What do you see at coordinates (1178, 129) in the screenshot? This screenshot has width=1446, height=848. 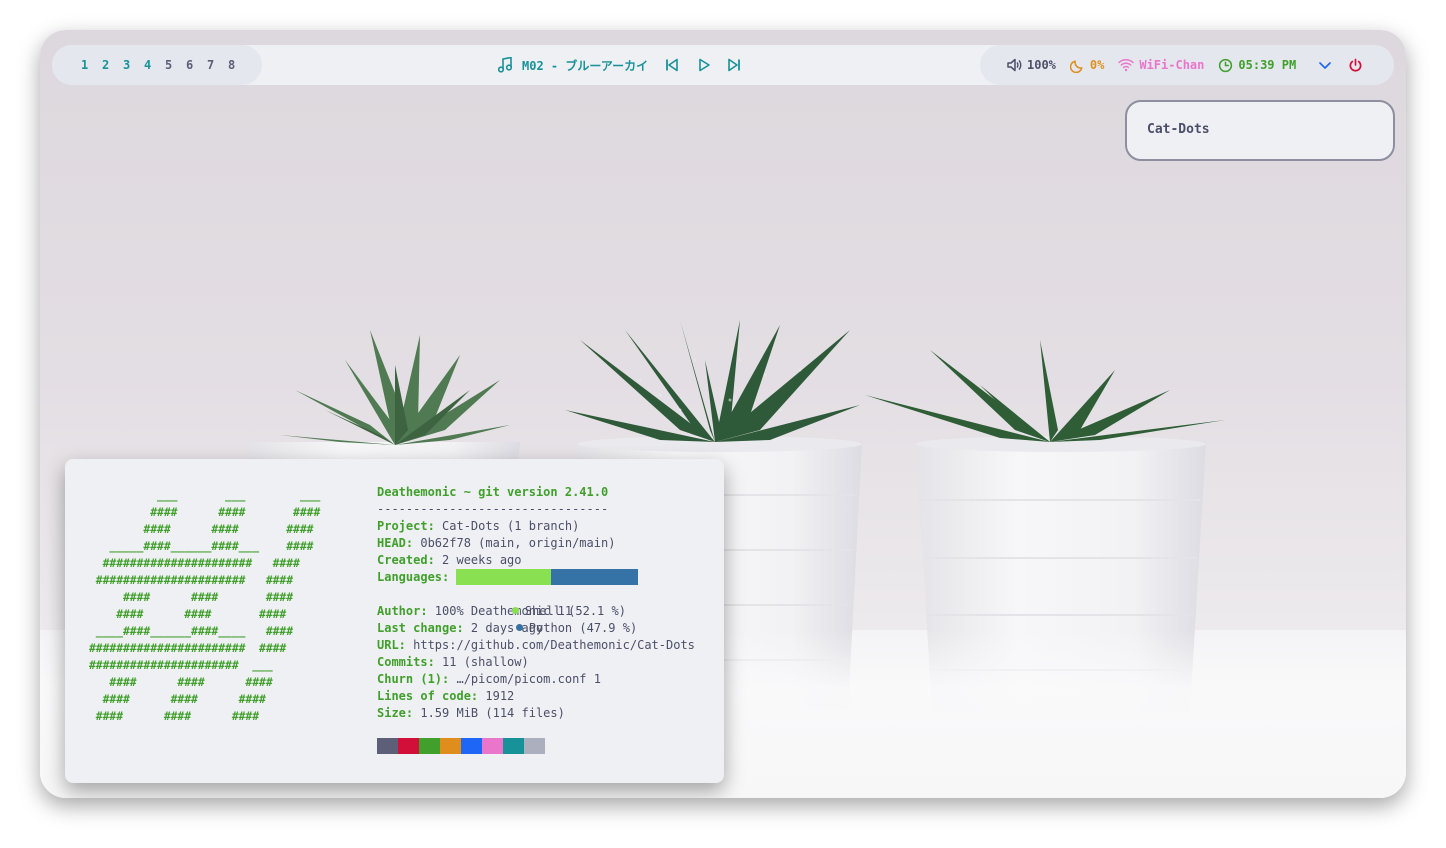 I see `notification-text: Cat-Dots` at bounding box center [1178, 129].